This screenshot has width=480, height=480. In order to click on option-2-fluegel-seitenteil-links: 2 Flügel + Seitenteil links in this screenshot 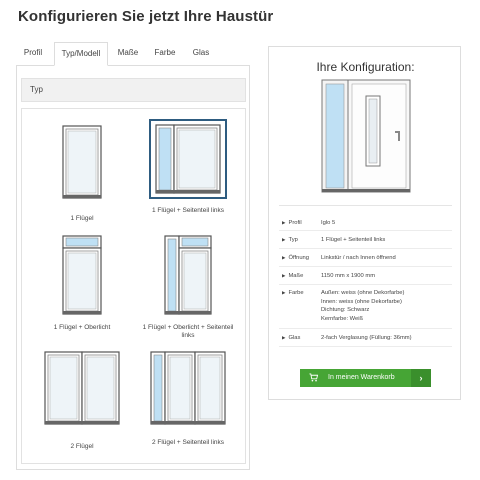, I will do `click(188, 406)`.